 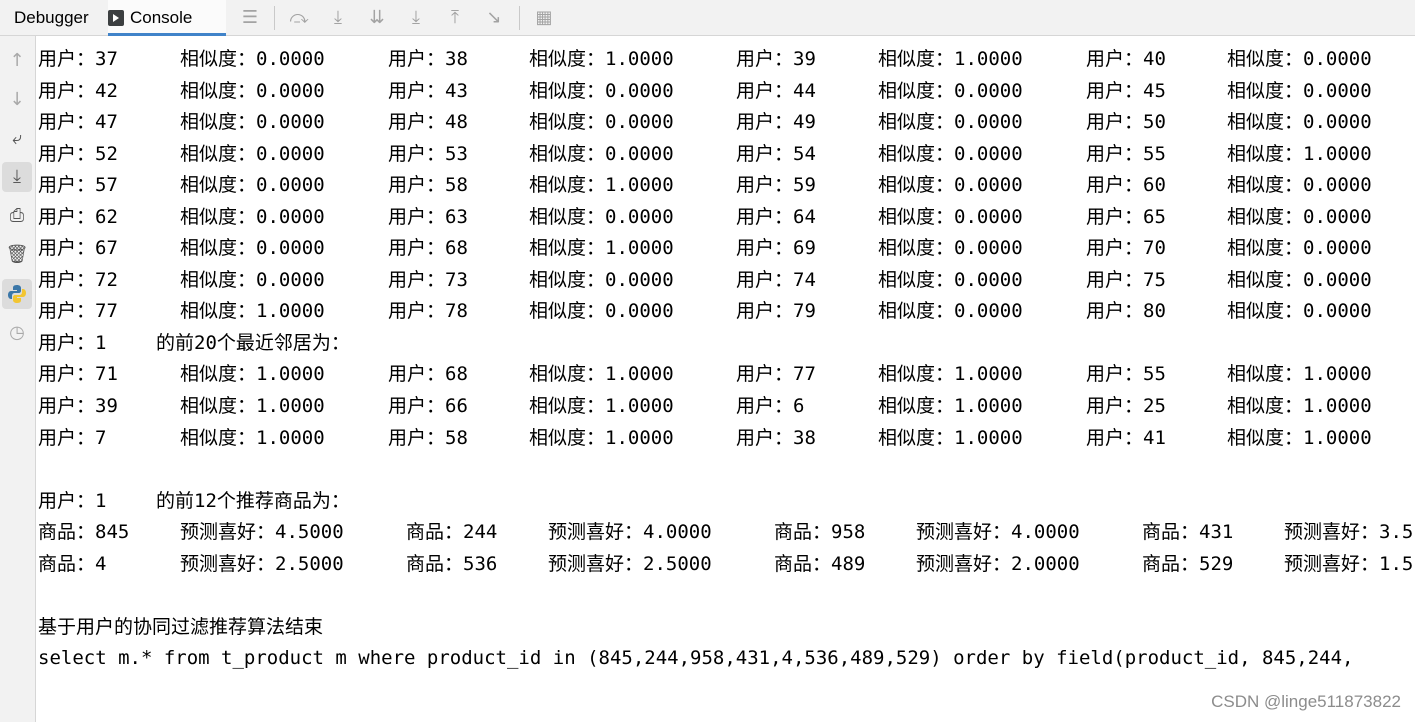 I want to click on id-cell: 用户：49, so click(x=776, y=122).